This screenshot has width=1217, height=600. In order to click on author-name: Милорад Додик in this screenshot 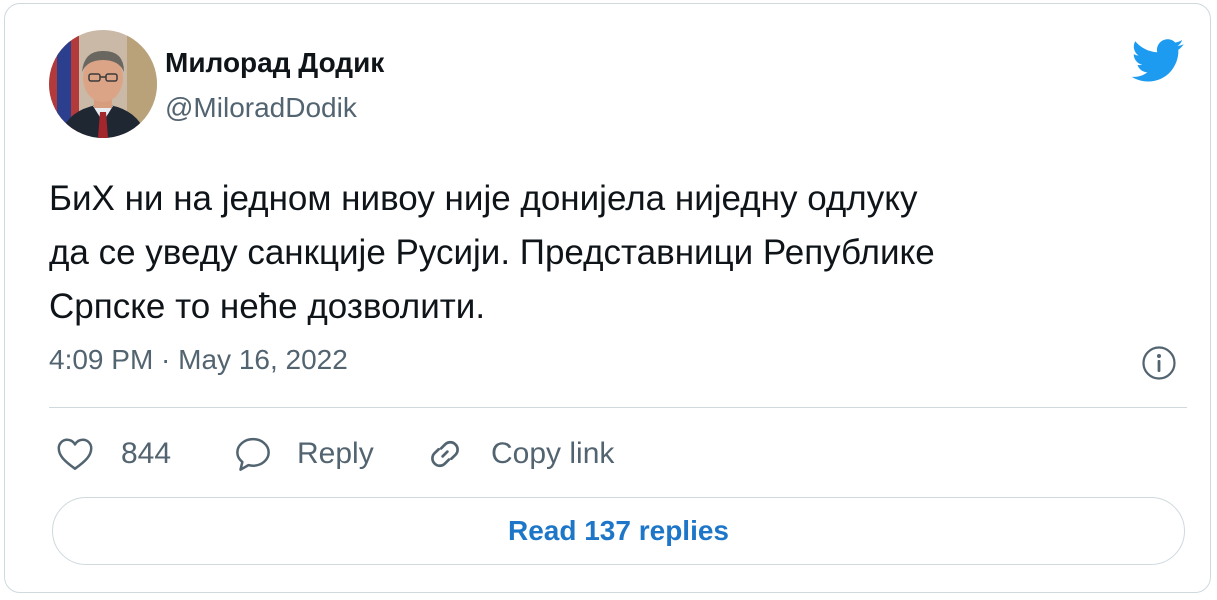, I will do `click(274, 63)`.